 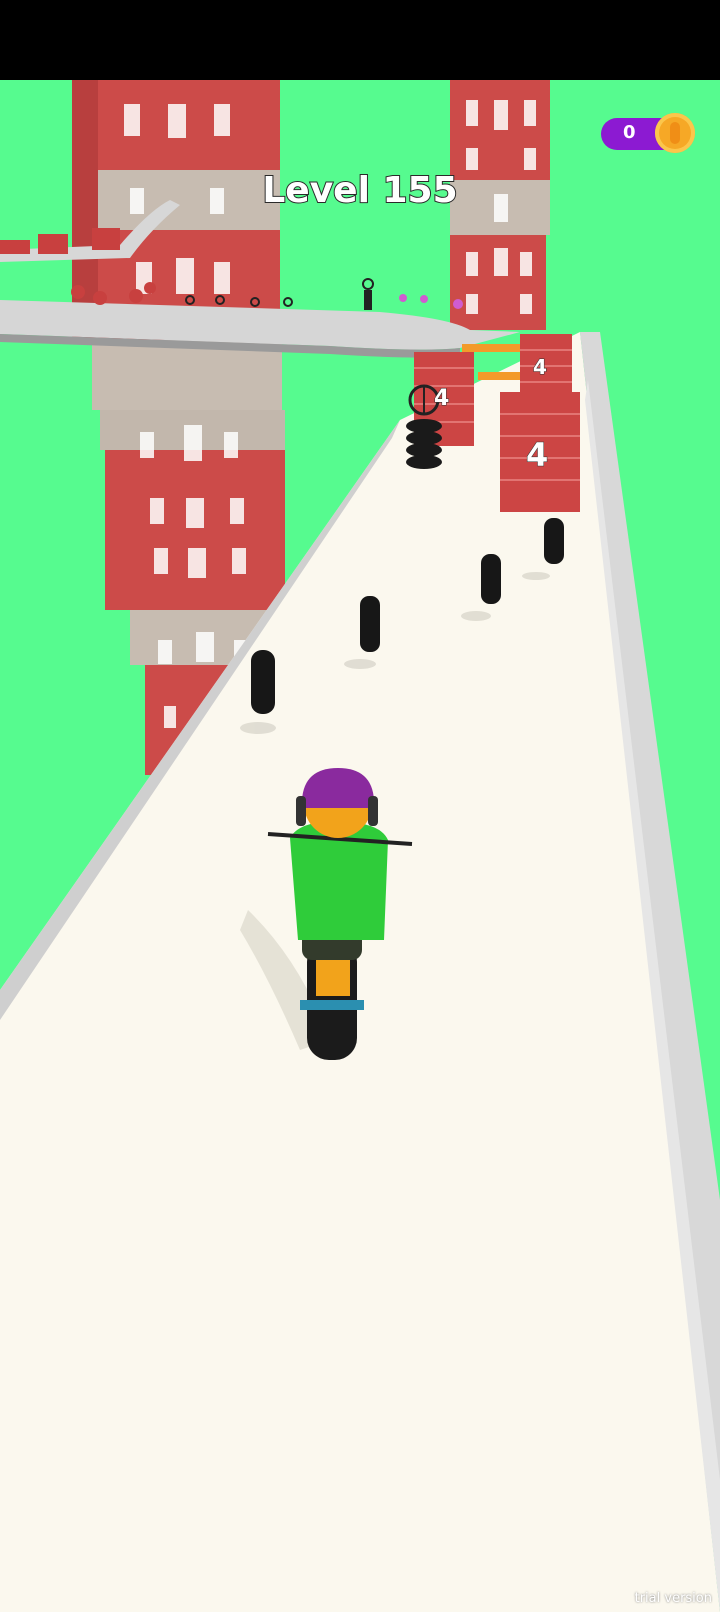 What do you see at coordinates (360, 40) in the screenshot?
I see `status-bar` at bounding box center [360, 40].